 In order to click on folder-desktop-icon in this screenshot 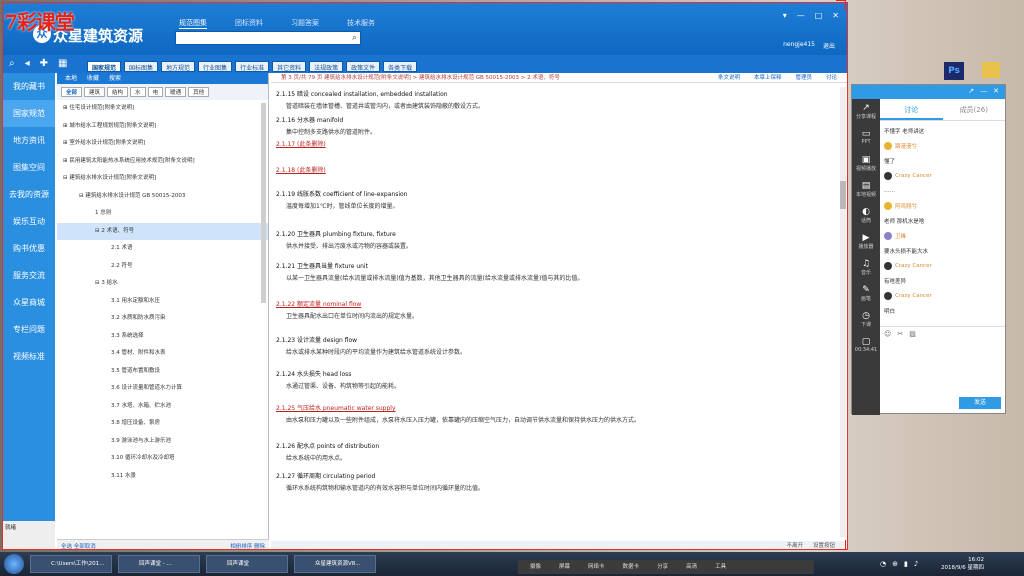, I will do `click(991, 70)`.